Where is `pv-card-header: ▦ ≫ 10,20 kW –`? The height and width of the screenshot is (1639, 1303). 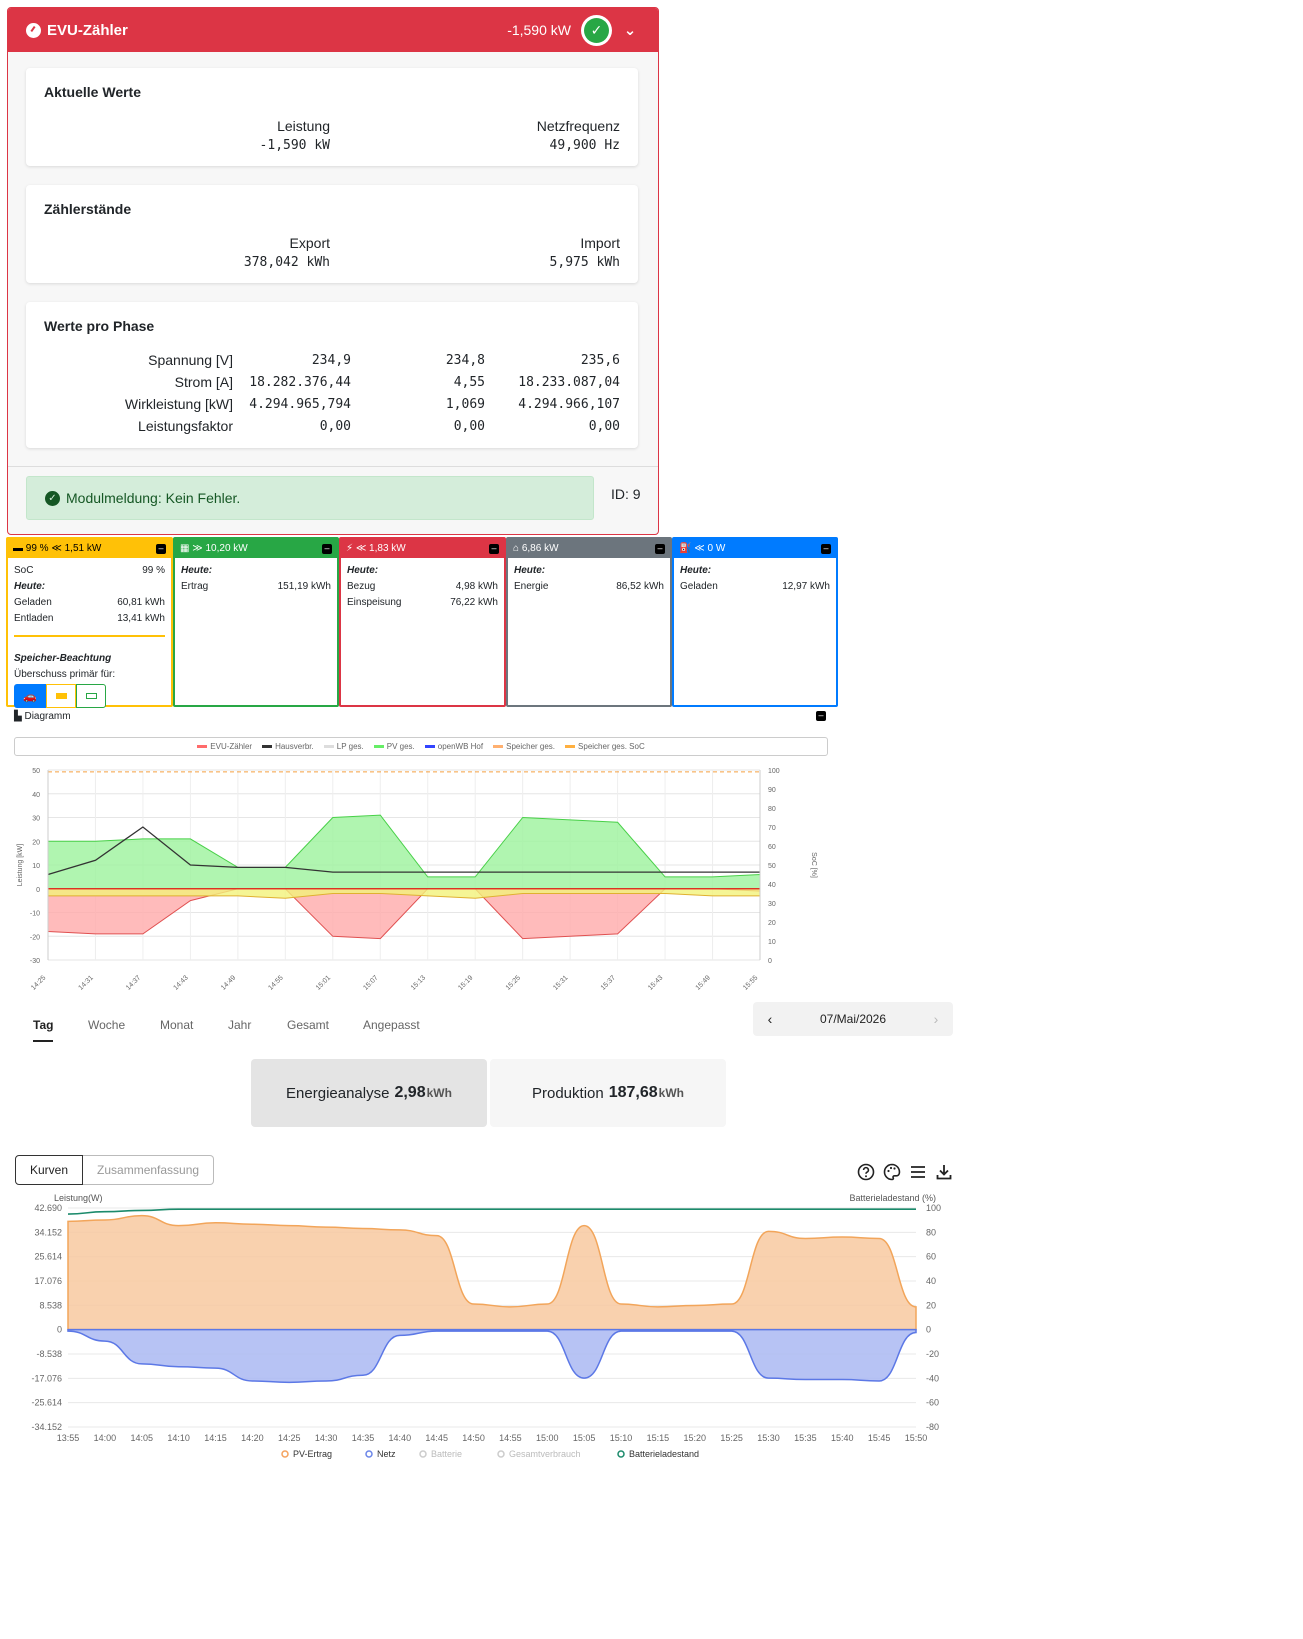 pv-card-header: ▦ ≫ 10,20 kW – is located at coordinates (256, 548).